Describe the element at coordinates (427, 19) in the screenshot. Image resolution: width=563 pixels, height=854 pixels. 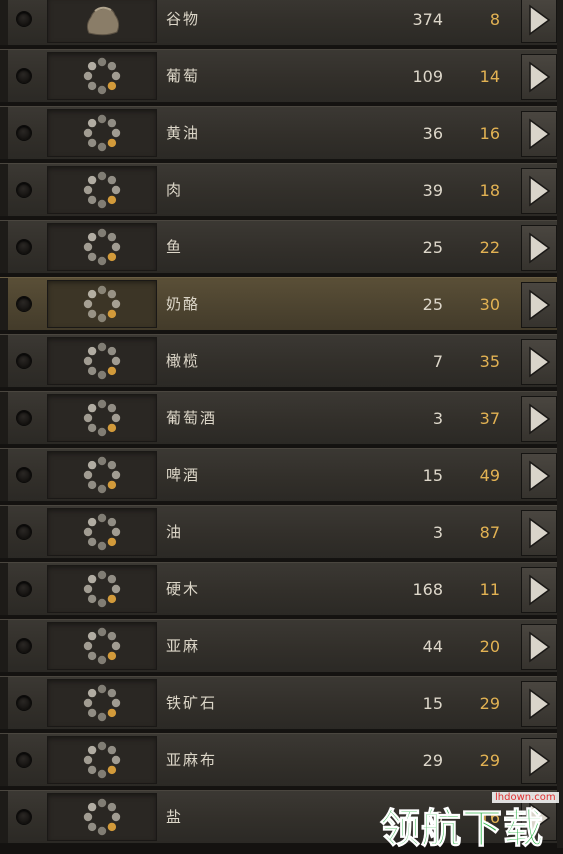
I see `item-quantity: 374` at that location.